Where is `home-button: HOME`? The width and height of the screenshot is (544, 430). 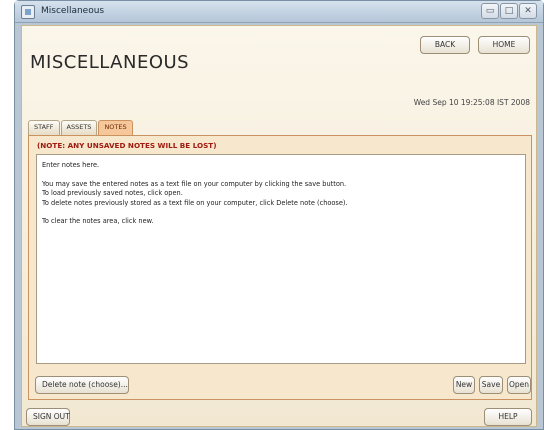 home-button: HOME is located at coordinates (504, 45).